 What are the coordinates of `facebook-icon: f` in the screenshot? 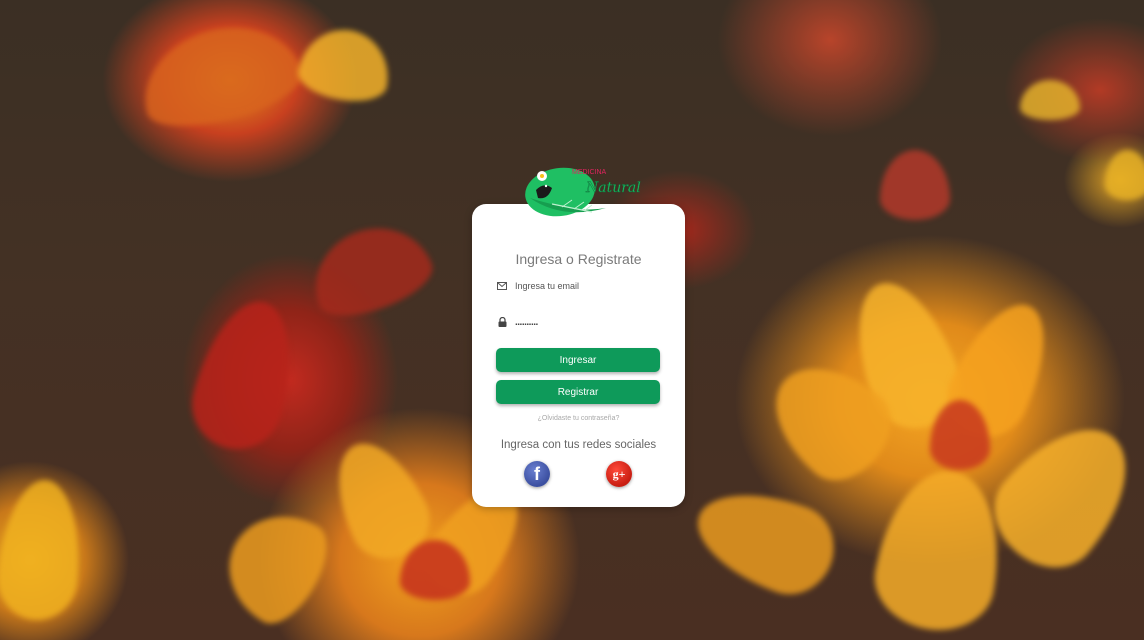 It's located at (537, 474).